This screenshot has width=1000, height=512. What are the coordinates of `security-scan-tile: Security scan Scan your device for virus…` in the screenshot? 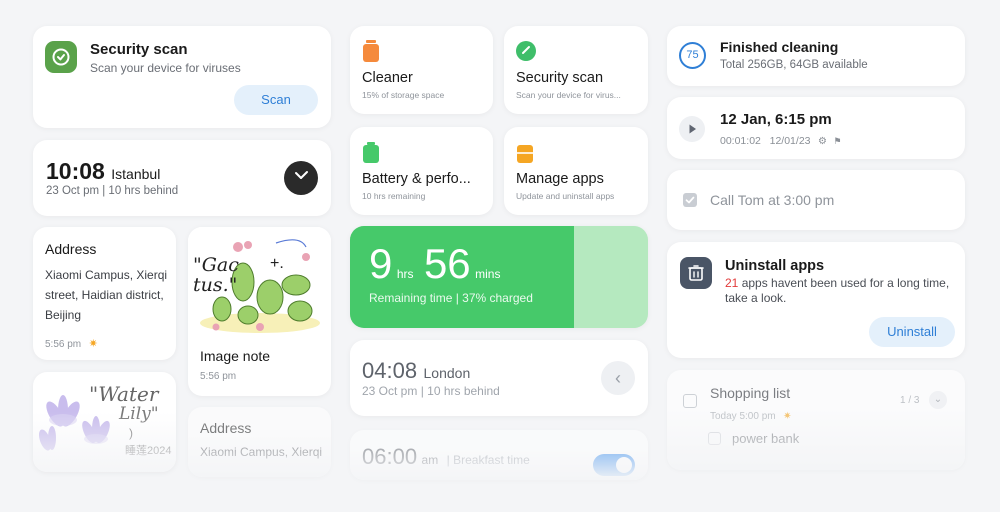 It's located at (576, 70).